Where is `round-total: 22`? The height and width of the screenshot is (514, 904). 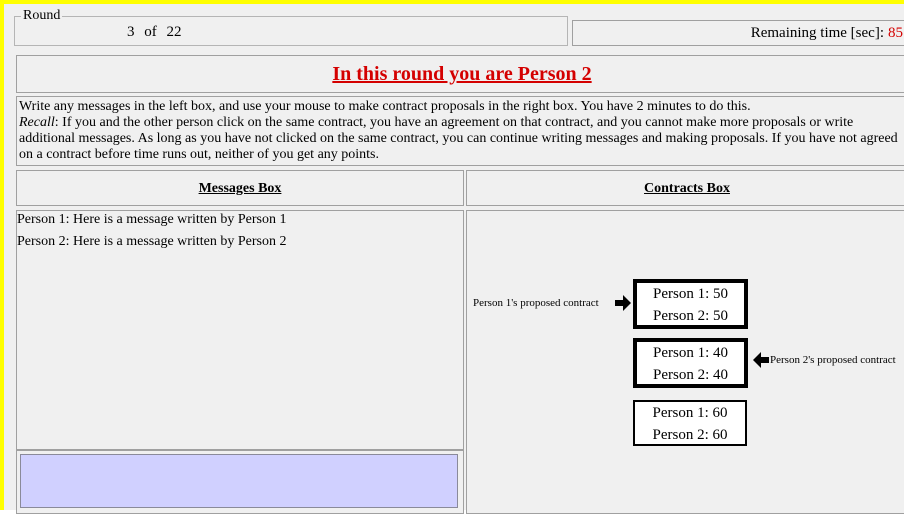 round-total: 22 is located at coordinates (174, 32).